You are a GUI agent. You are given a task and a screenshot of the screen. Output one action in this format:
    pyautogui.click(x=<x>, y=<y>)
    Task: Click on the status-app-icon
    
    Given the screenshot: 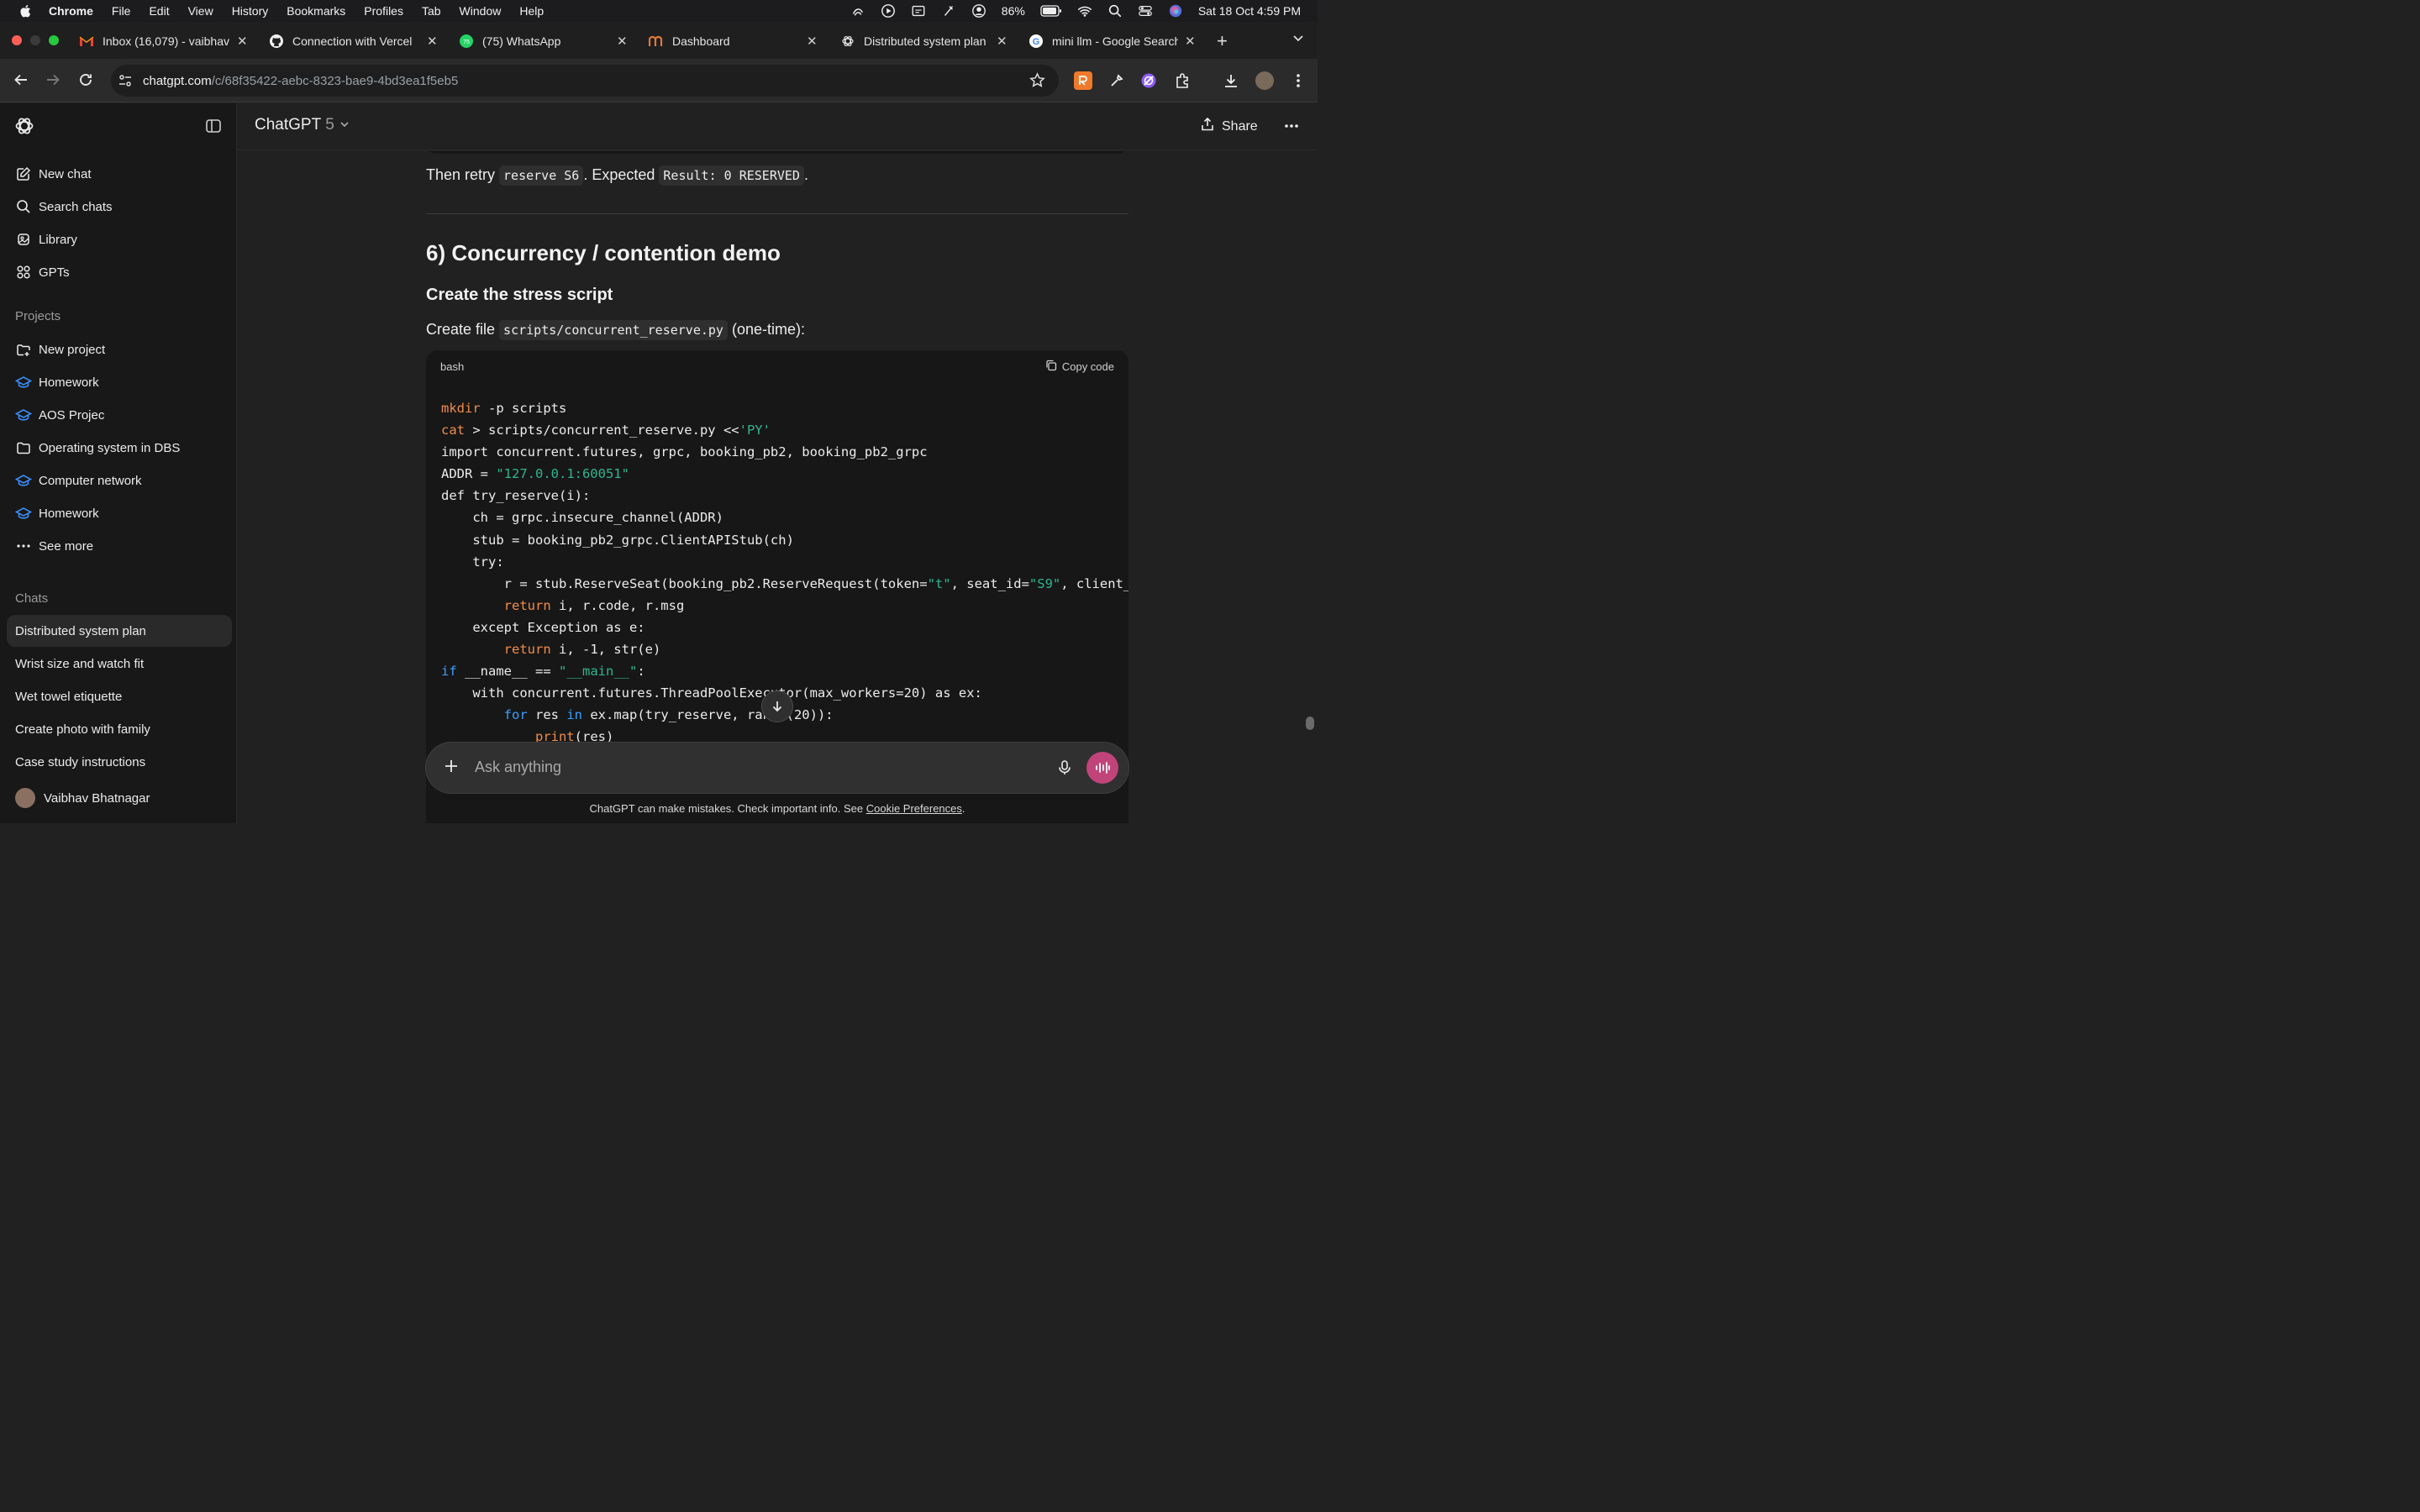 What is the action you would take?
    pyautogui.click(x=857, y=10)
    